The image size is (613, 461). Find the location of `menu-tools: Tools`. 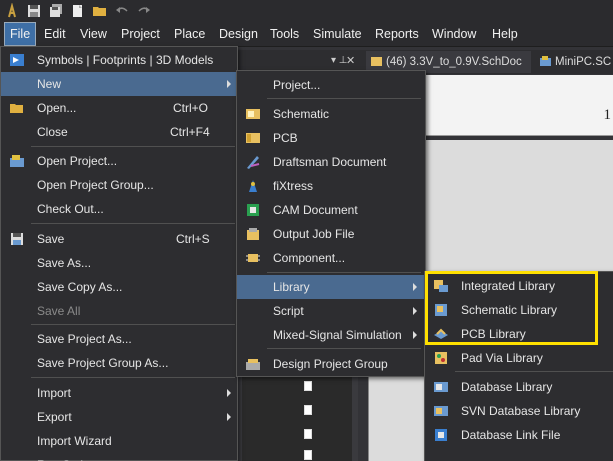

menu-tools: Tools is located at coordinates (284, 34).